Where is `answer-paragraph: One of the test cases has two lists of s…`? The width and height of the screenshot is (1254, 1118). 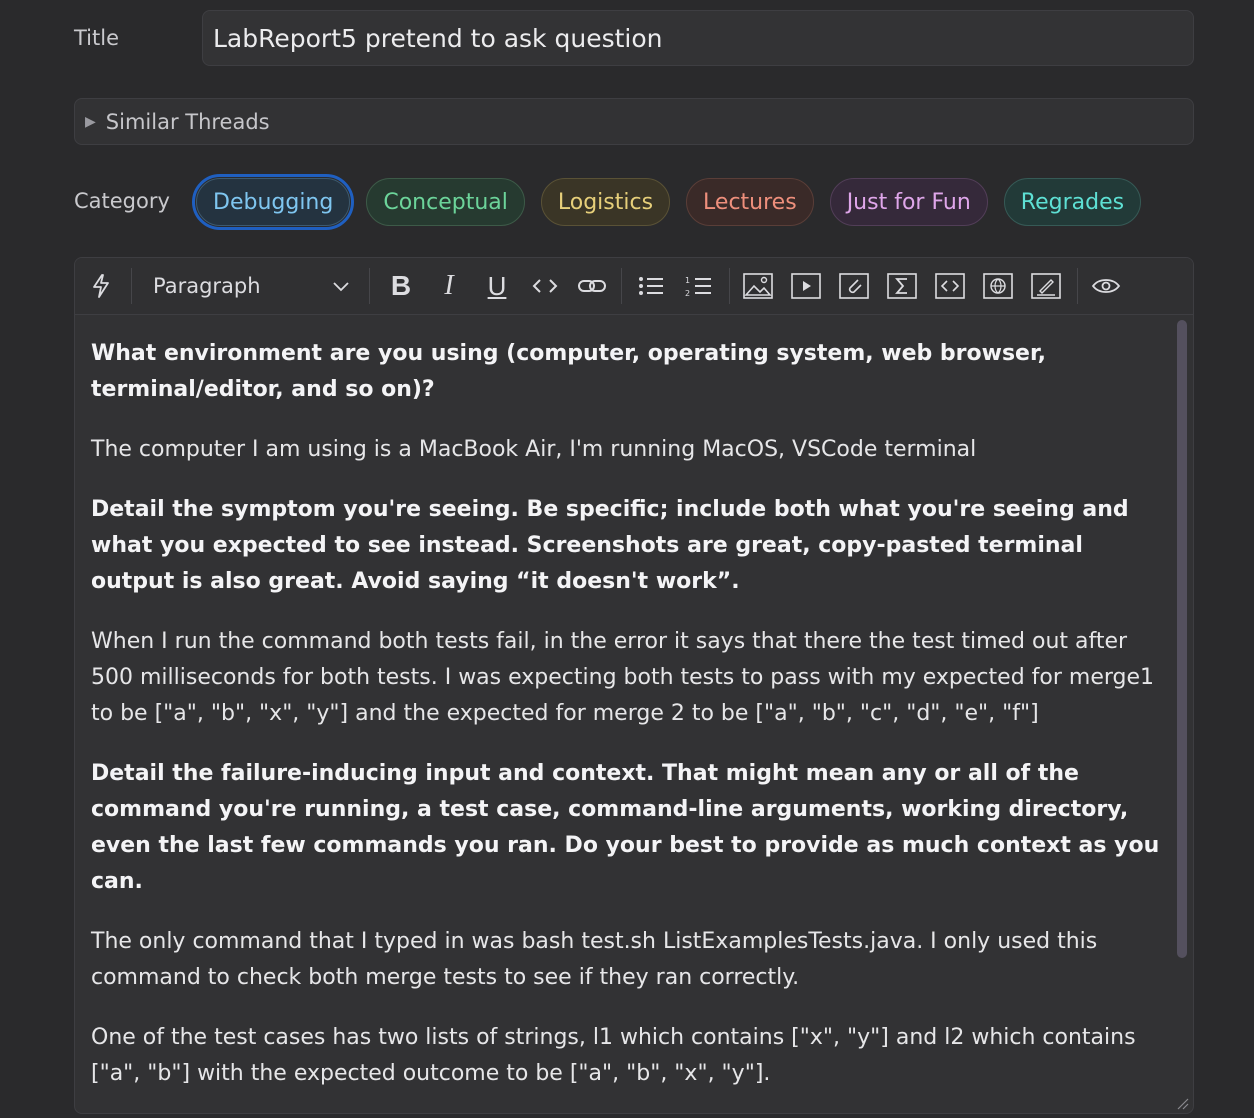 answer-paragraph: One of the test cases has two lists of s… is located at coordinates (613, 1055).